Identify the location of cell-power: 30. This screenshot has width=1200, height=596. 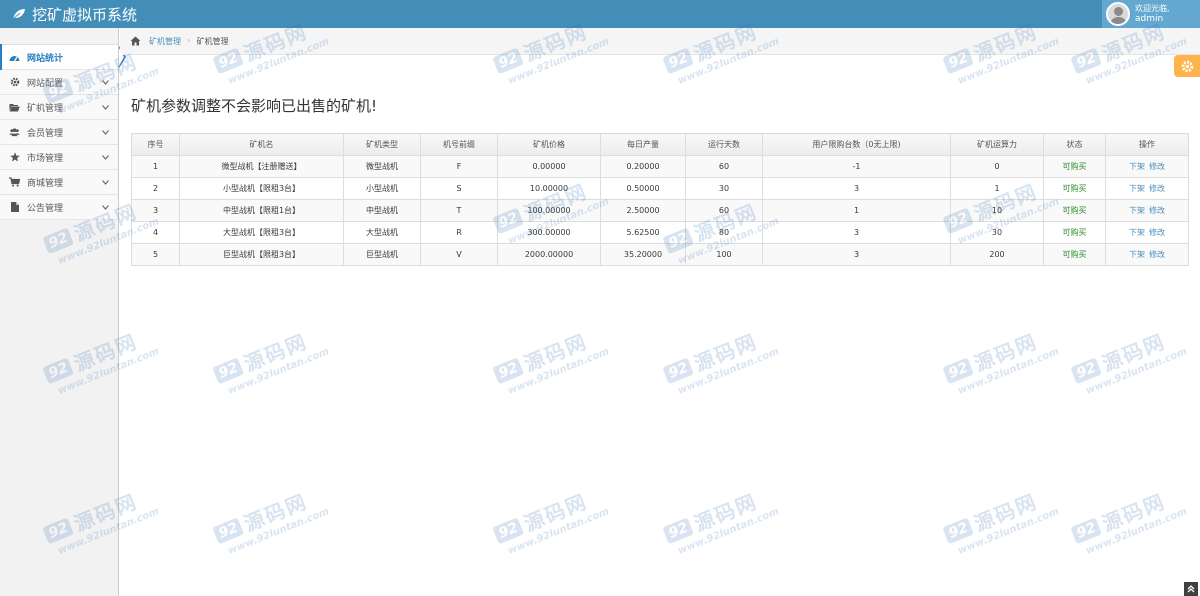
(997, 232).